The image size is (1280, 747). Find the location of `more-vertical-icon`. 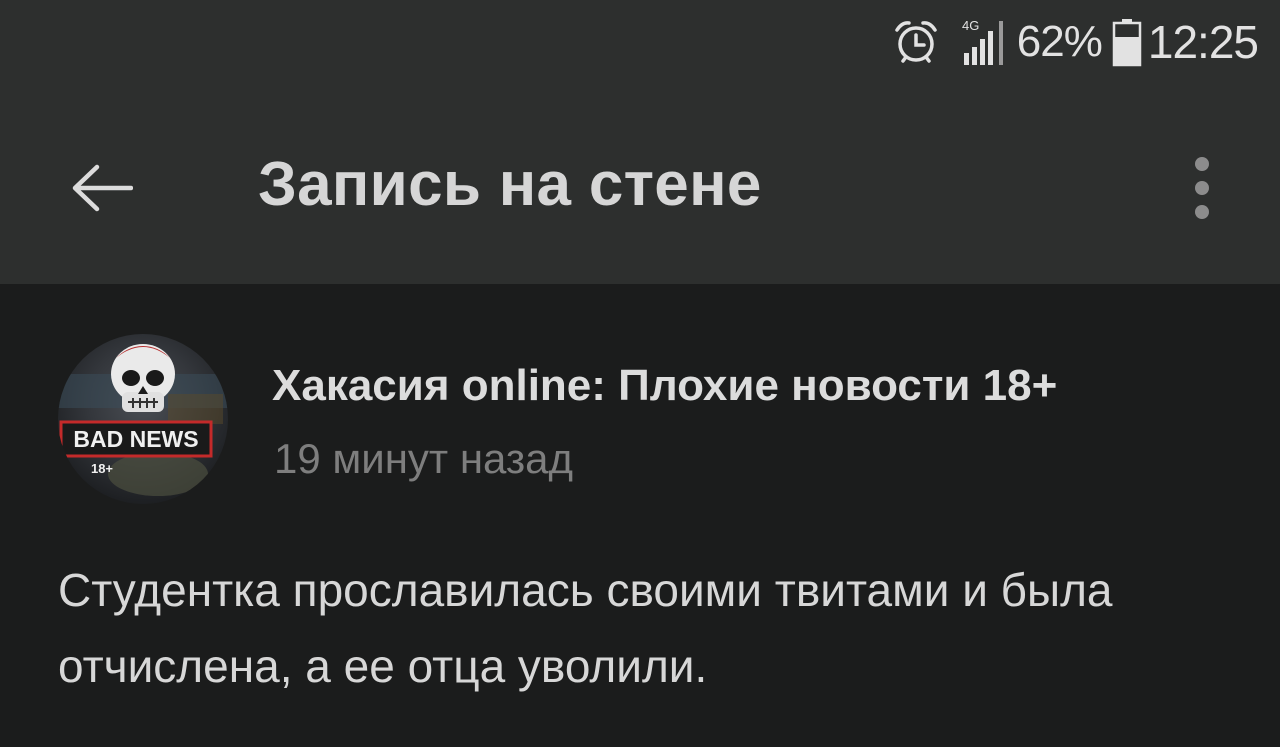

more-vertical-icon is located at coordinates (1202, 188).